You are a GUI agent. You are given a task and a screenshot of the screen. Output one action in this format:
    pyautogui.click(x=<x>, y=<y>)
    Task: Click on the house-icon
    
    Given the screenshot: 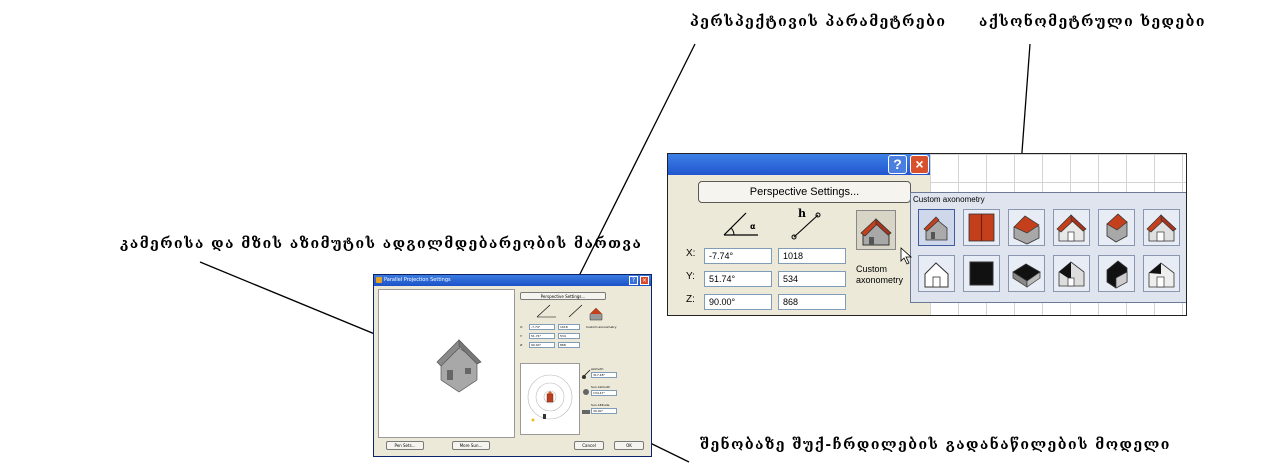 What is the action you would take?
    pyautogui.click(x=876, y=232)
    